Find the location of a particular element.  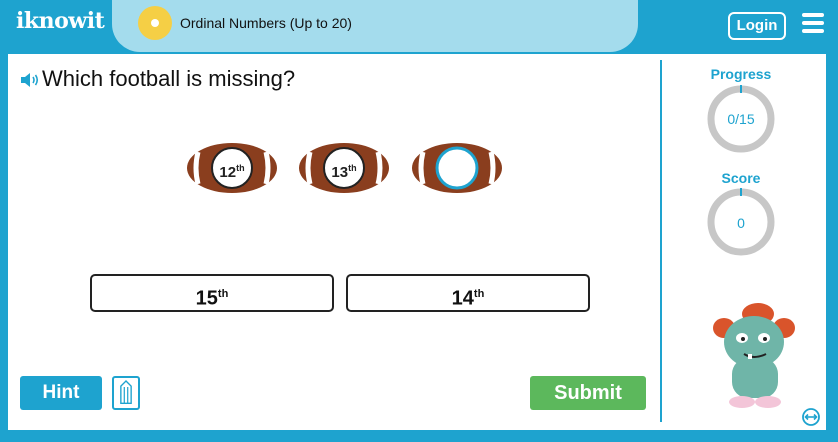

submit-button: Submit is located at coordinates (588, 393).